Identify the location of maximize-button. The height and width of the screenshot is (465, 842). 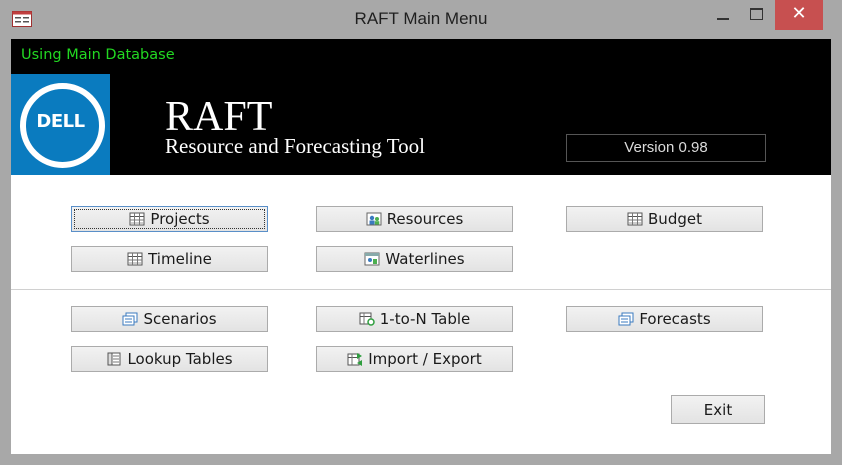
(757, 15).